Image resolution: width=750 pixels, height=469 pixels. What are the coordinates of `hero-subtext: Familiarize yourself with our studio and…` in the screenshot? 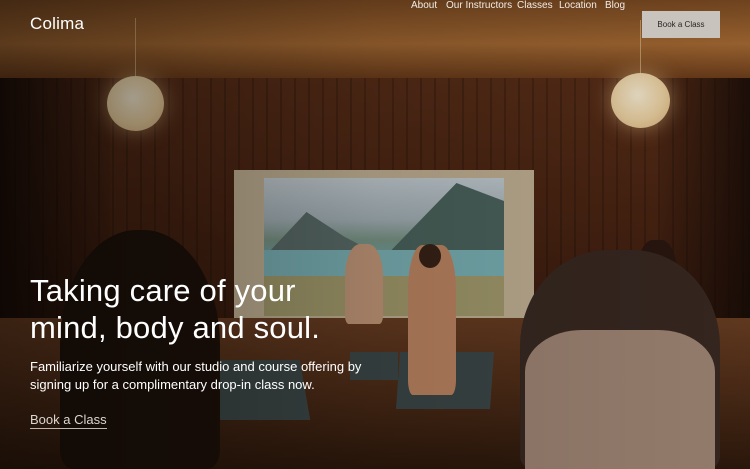 It's located at (196, 375).